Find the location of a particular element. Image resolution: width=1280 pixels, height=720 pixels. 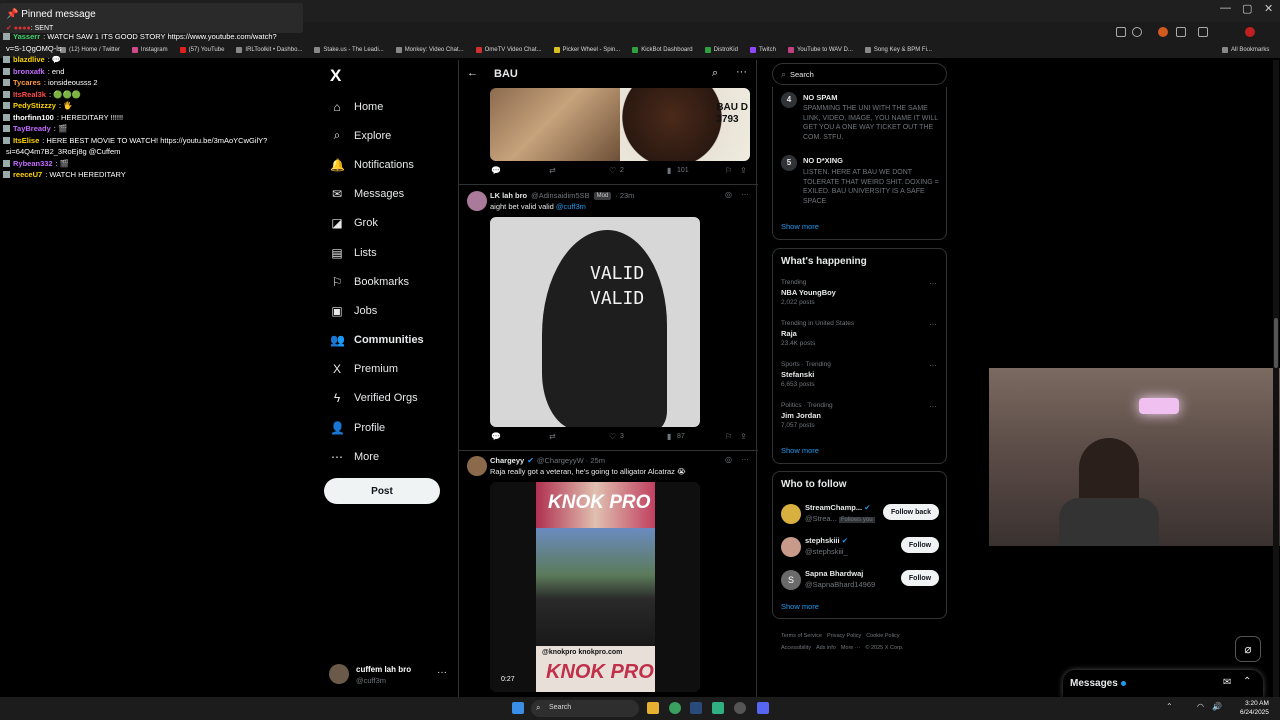

nav-item-lists: ▤ Lists is located at coordinates (377, 252).